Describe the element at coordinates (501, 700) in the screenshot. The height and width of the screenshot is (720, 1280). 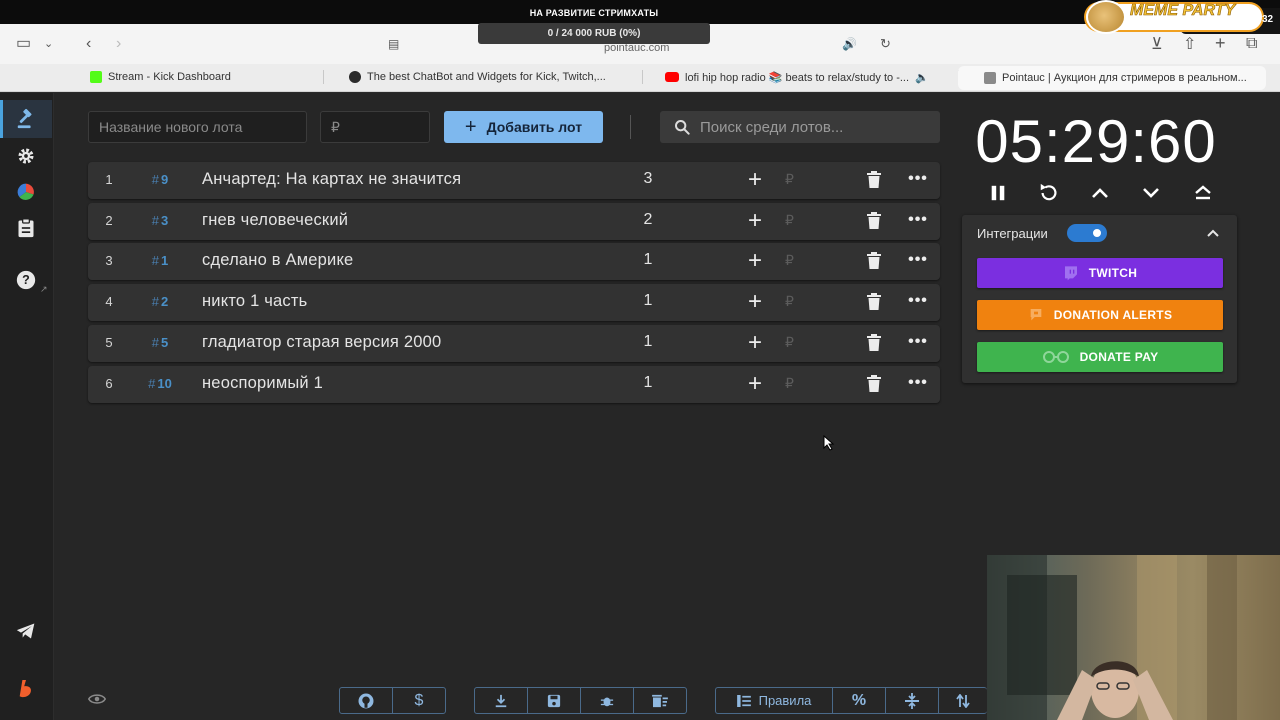
I see `download-button` at that location.